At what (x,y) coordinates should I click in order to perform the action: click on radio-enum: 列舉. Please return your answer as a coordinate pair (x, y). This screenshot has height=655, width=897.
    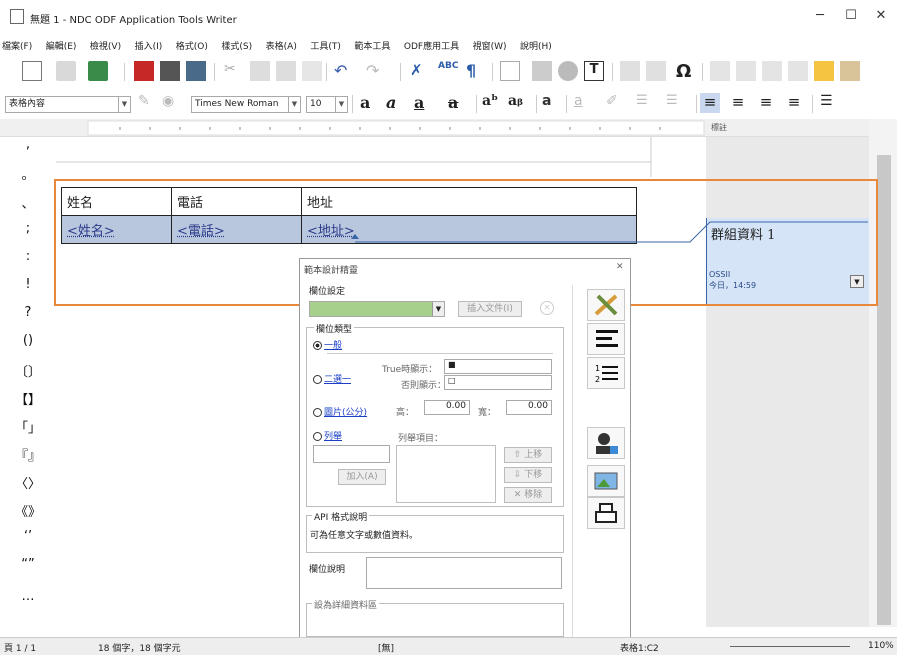
    Looking at the image, I should click on (327, 435).